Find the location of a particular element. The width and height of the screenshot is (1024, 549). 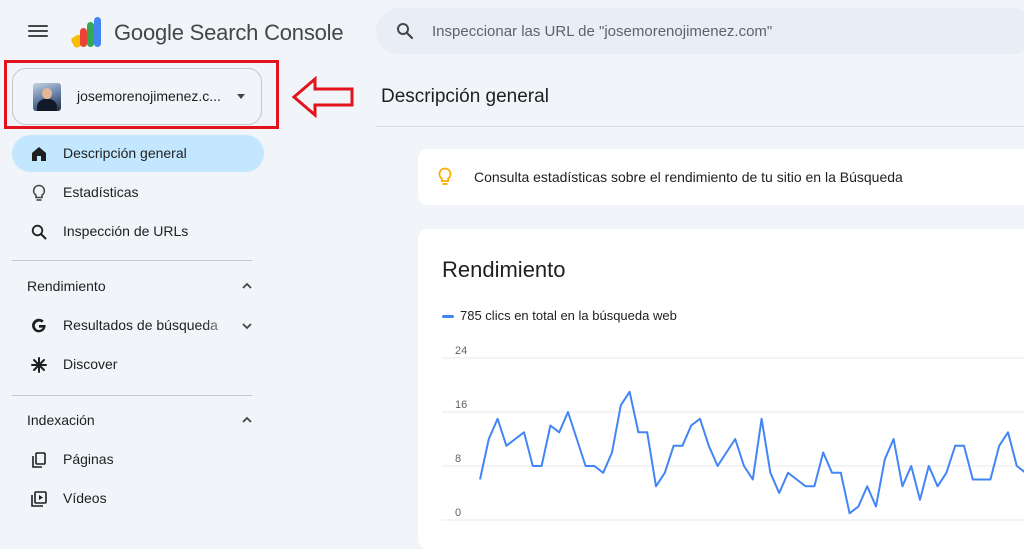

section-header-performance: Rendimiento is located at coordinates (138, 286).